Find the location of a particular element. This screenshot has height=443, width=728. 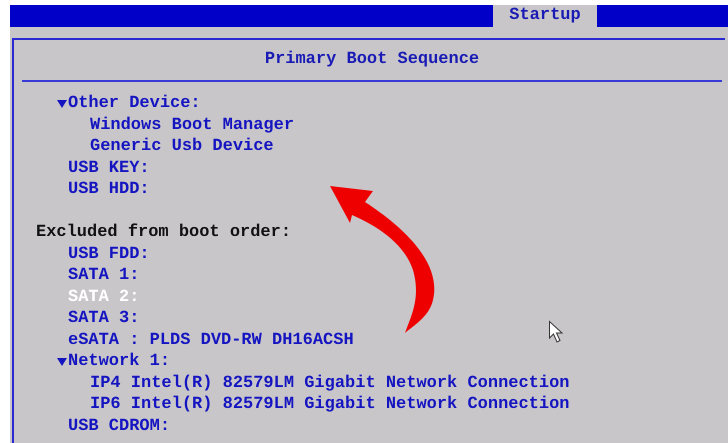

boot-device-item: USB FDD: is located at coordinates (109, 254).